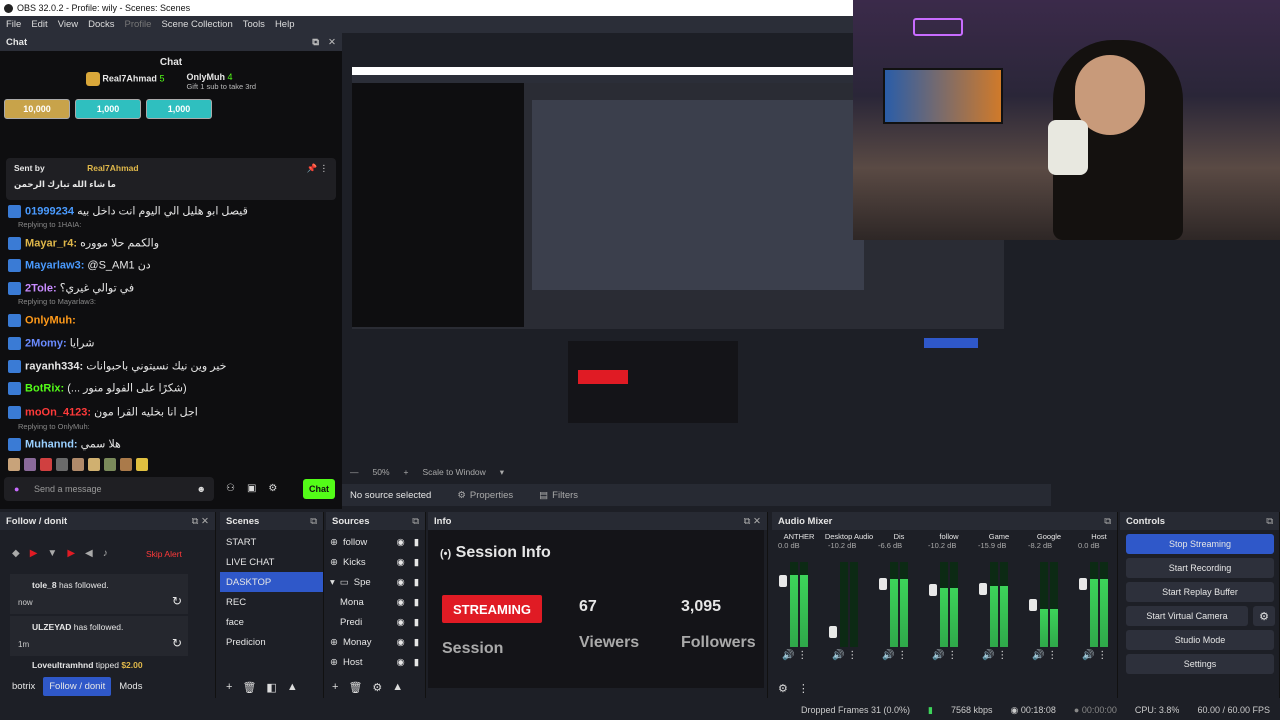  I want to click on start-virtual-camera-button: Start Virtual Camera, so click(1187, 616).